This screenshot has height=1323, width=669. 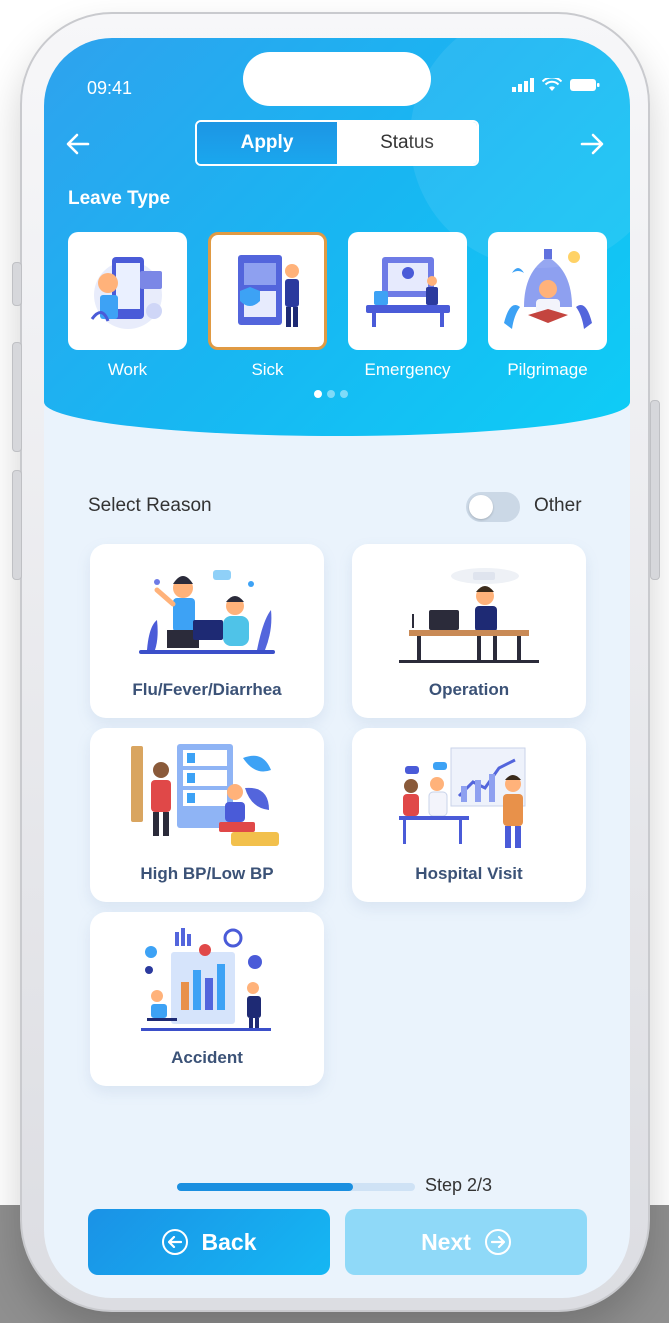 What do you see at coordinates (558, 505) in the screenshot?
I see `other-label: Other` at bounding box center [558, 505].